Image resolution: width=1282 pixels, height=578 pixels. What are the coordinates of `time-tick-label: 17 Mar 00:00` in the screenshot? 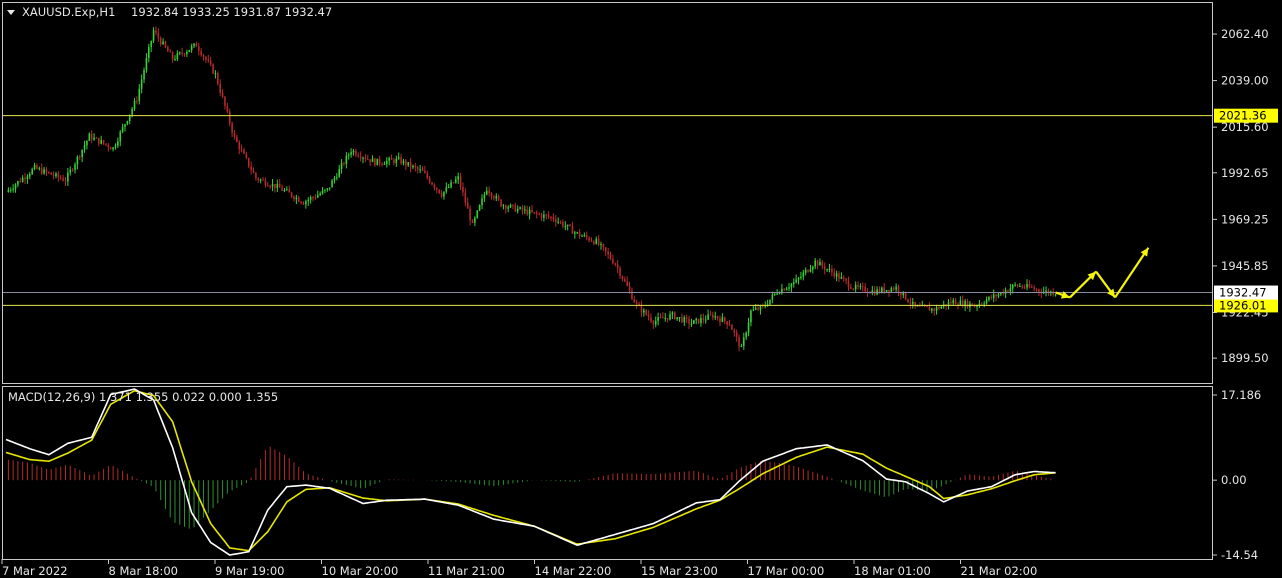 It's located at (786, 571).